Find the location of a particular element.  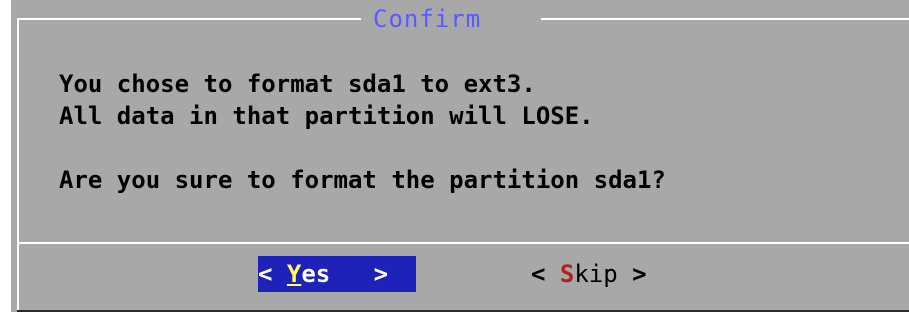

yes-button: < Yes > is located at coordinates (337, 274).